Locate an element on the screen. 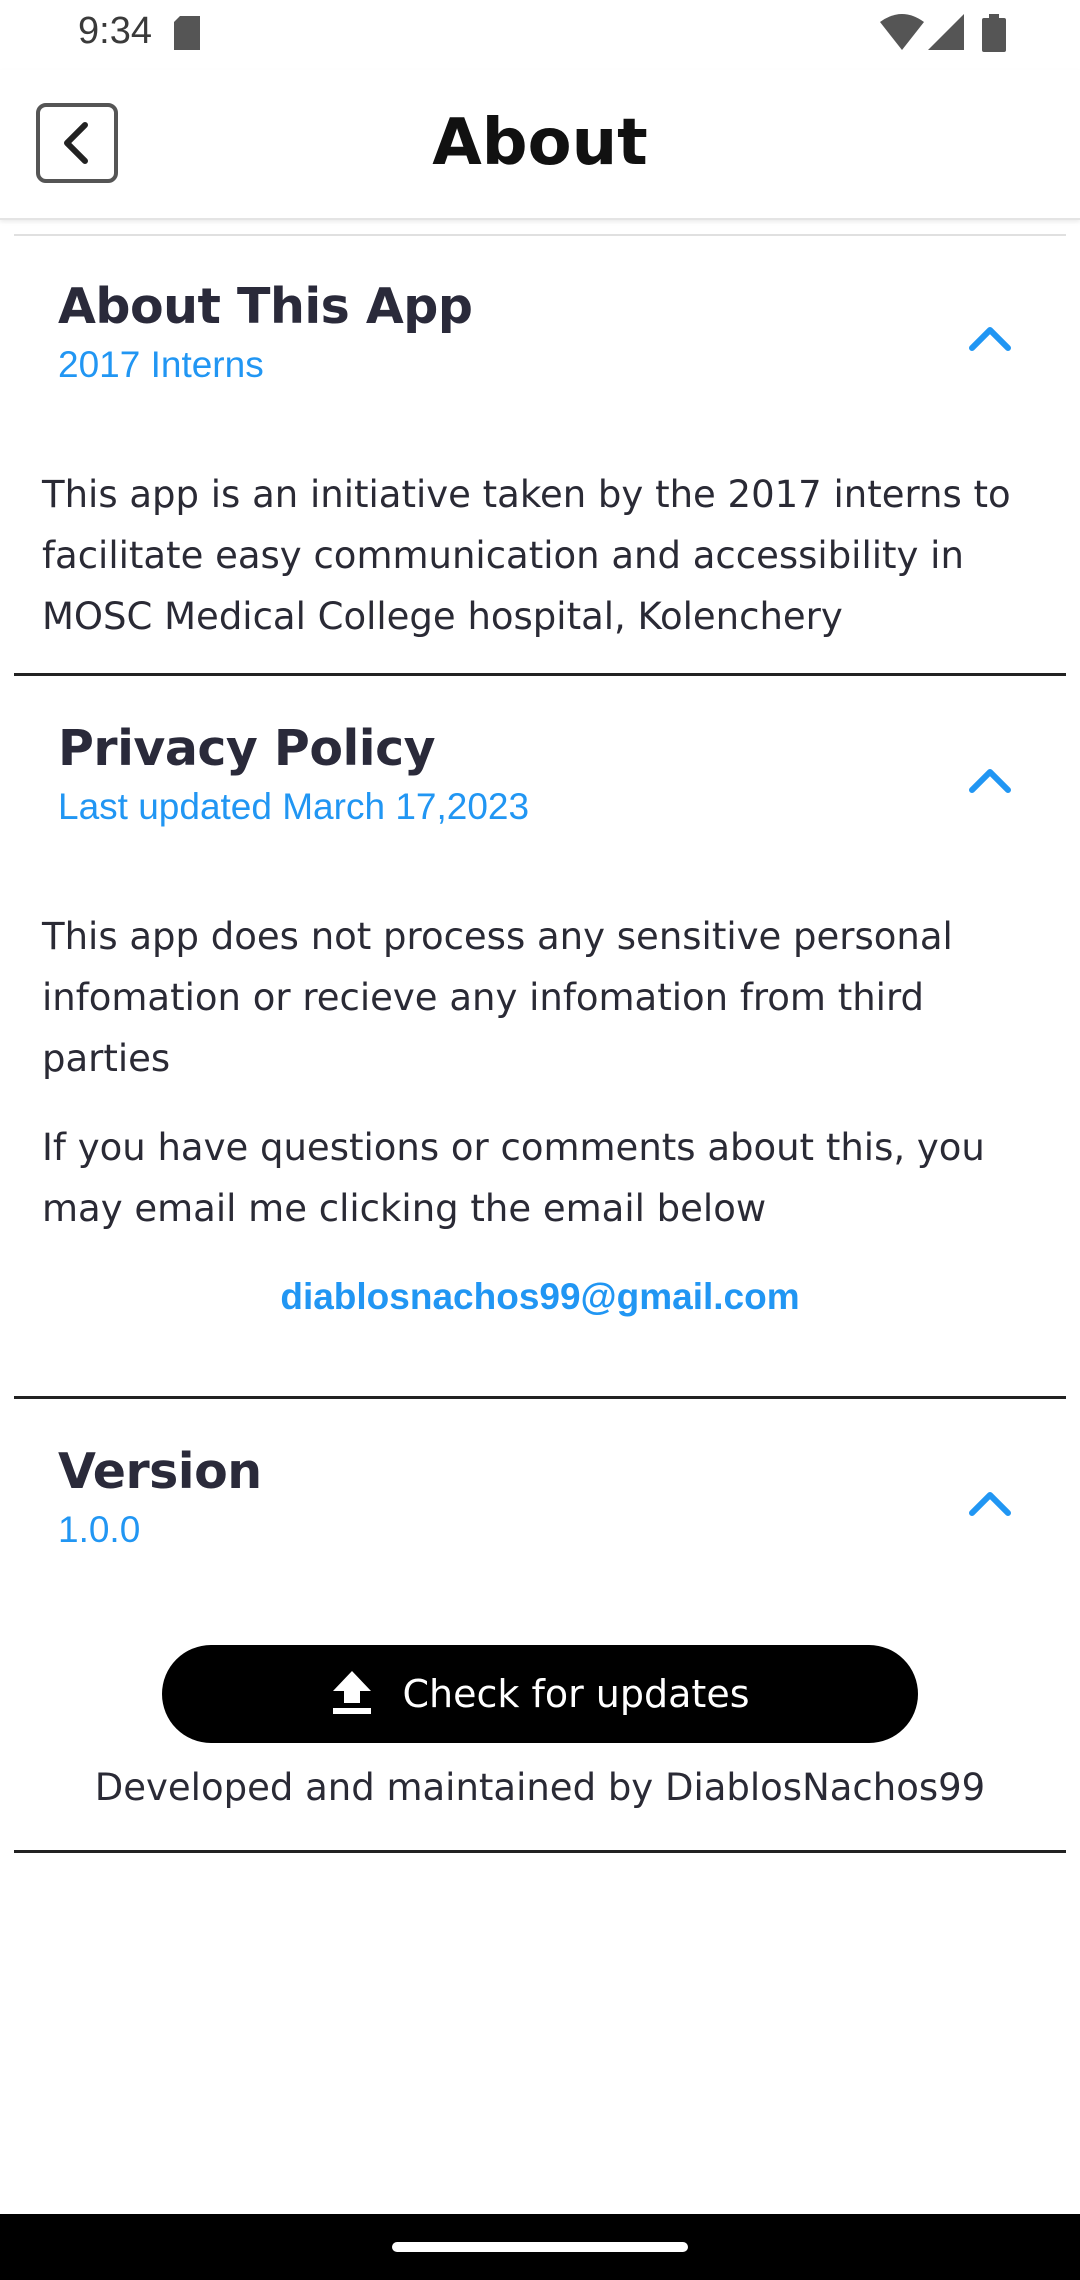 The image size is (1080, 2280). privacy-section-title: Privacy Policy is located at coordinates (247, 748).